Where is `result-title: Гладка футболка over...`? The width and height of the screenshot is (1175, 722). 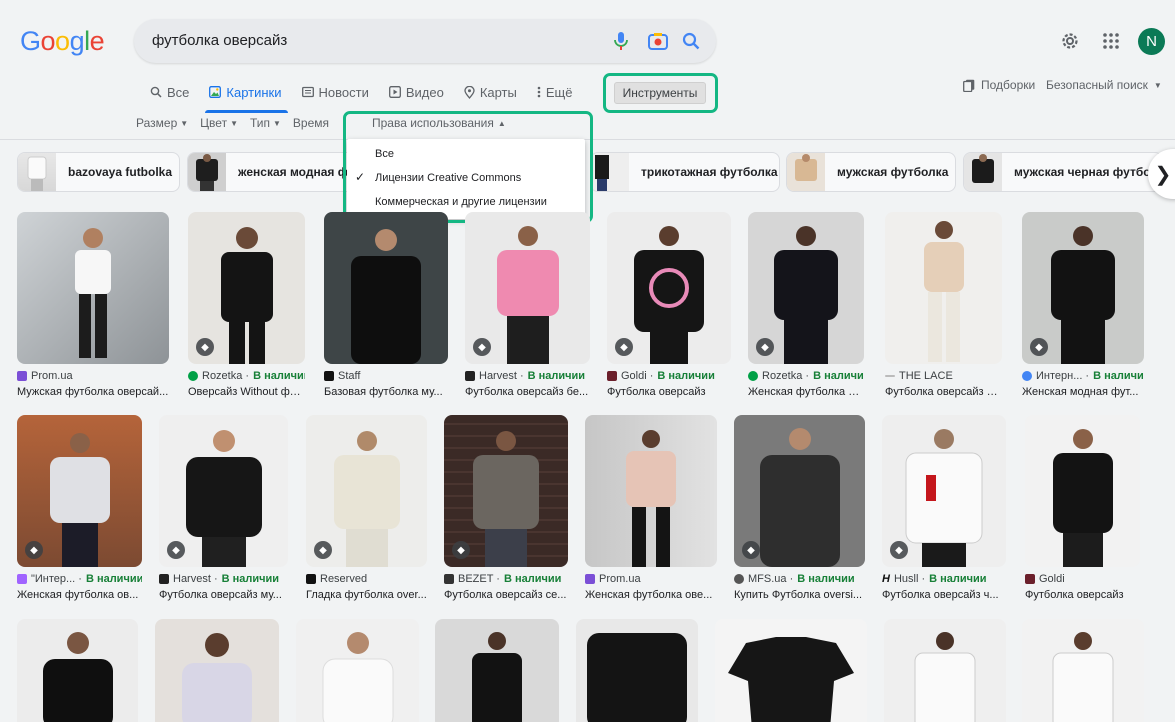 result-title: Гладка футболка over... is located at coordinates (366, 595).